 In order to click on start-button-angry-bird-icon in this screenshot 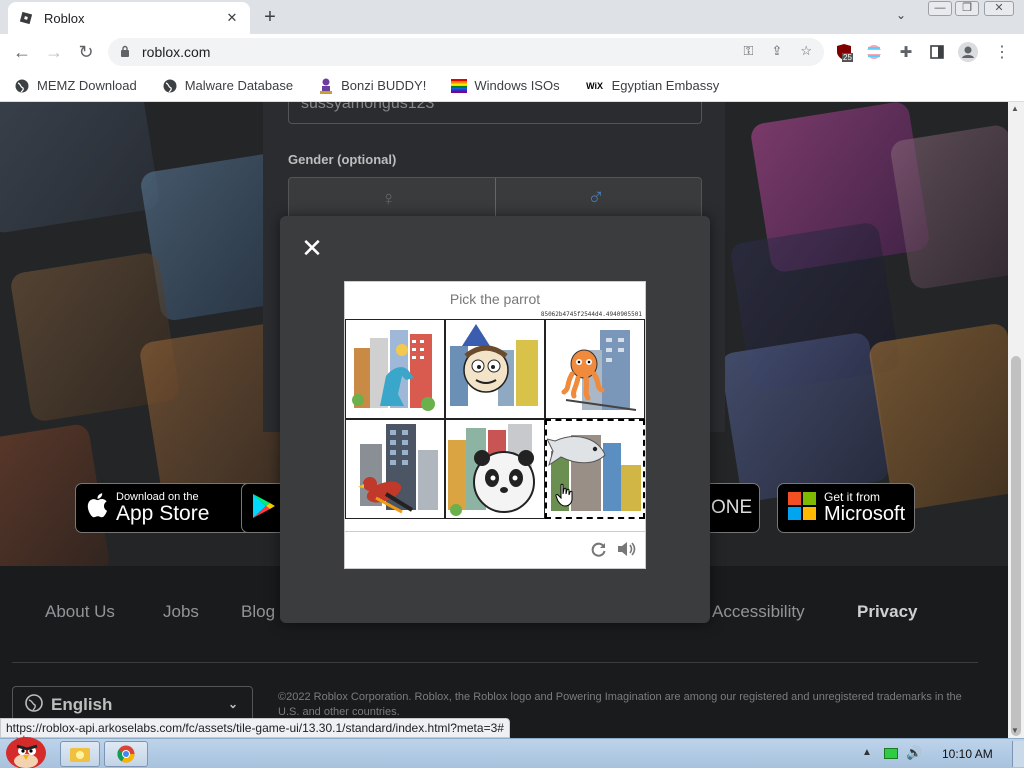, I will do `click(26, 749)`.